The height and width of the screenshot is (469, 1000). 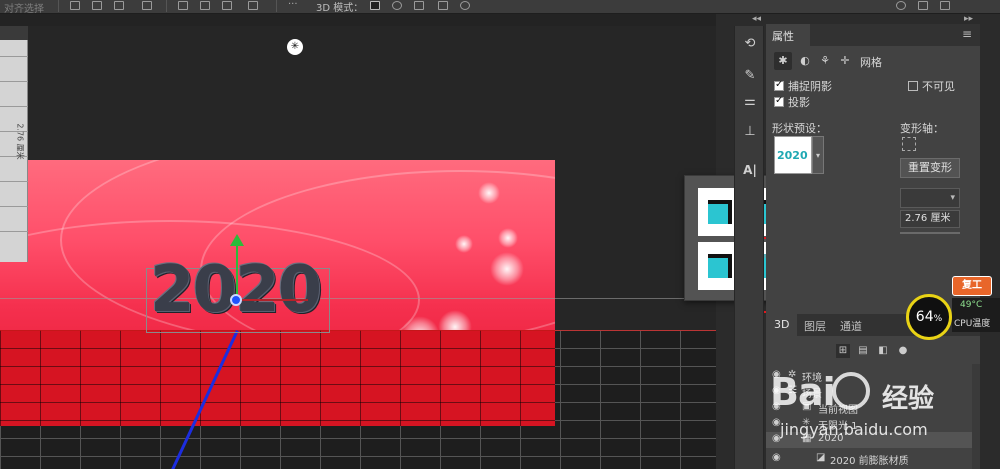 What do you see at coordinates (253, 5) in the screenshot?
I see `distribute-space-icon` at bounding box center [253, 5].